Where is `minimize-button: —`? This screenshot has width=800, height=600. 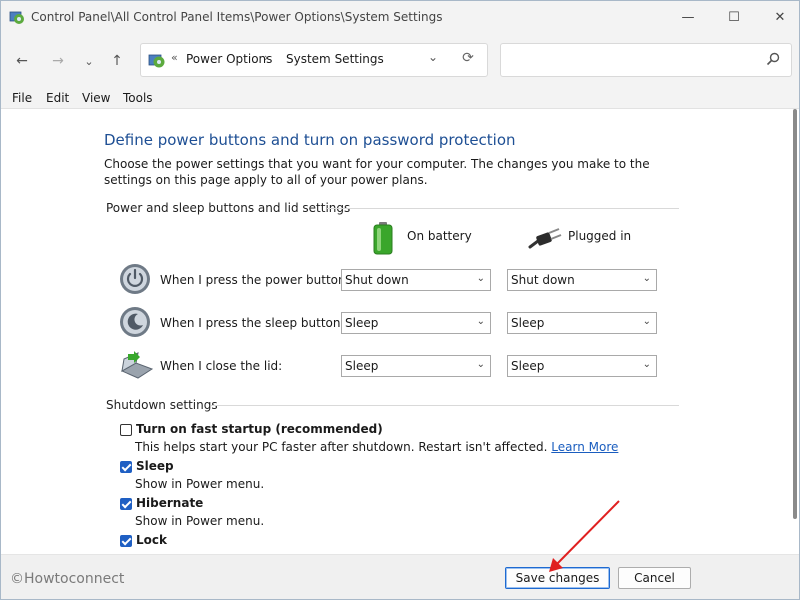
minimize-button: — is located at coordinates (688, 17).